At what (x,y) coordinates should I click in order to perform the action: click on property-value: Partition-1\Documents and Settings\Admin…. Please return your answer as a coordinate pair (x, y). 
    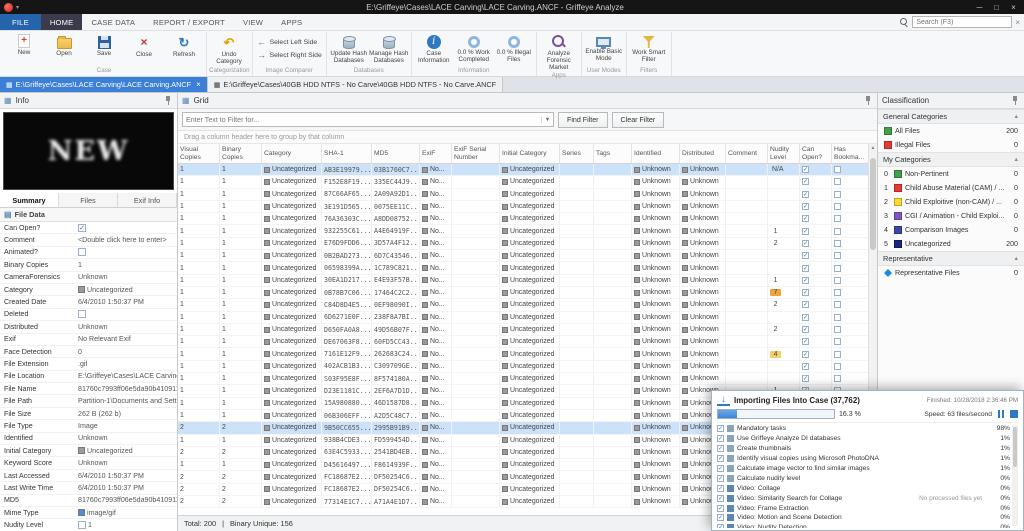
    Looking at the image, I should click on (127, 401).